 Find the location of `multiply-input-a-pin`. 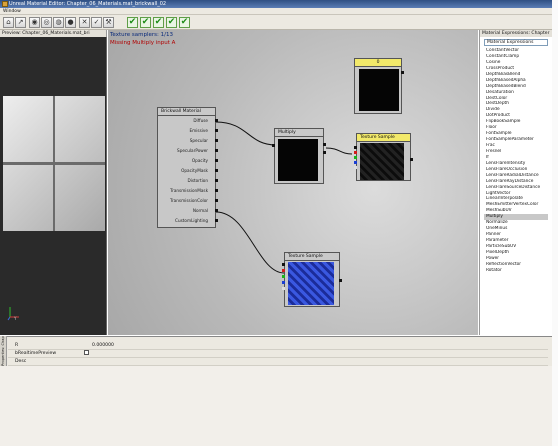

multiply-input-a-pin is located at coordinates (324, 144).